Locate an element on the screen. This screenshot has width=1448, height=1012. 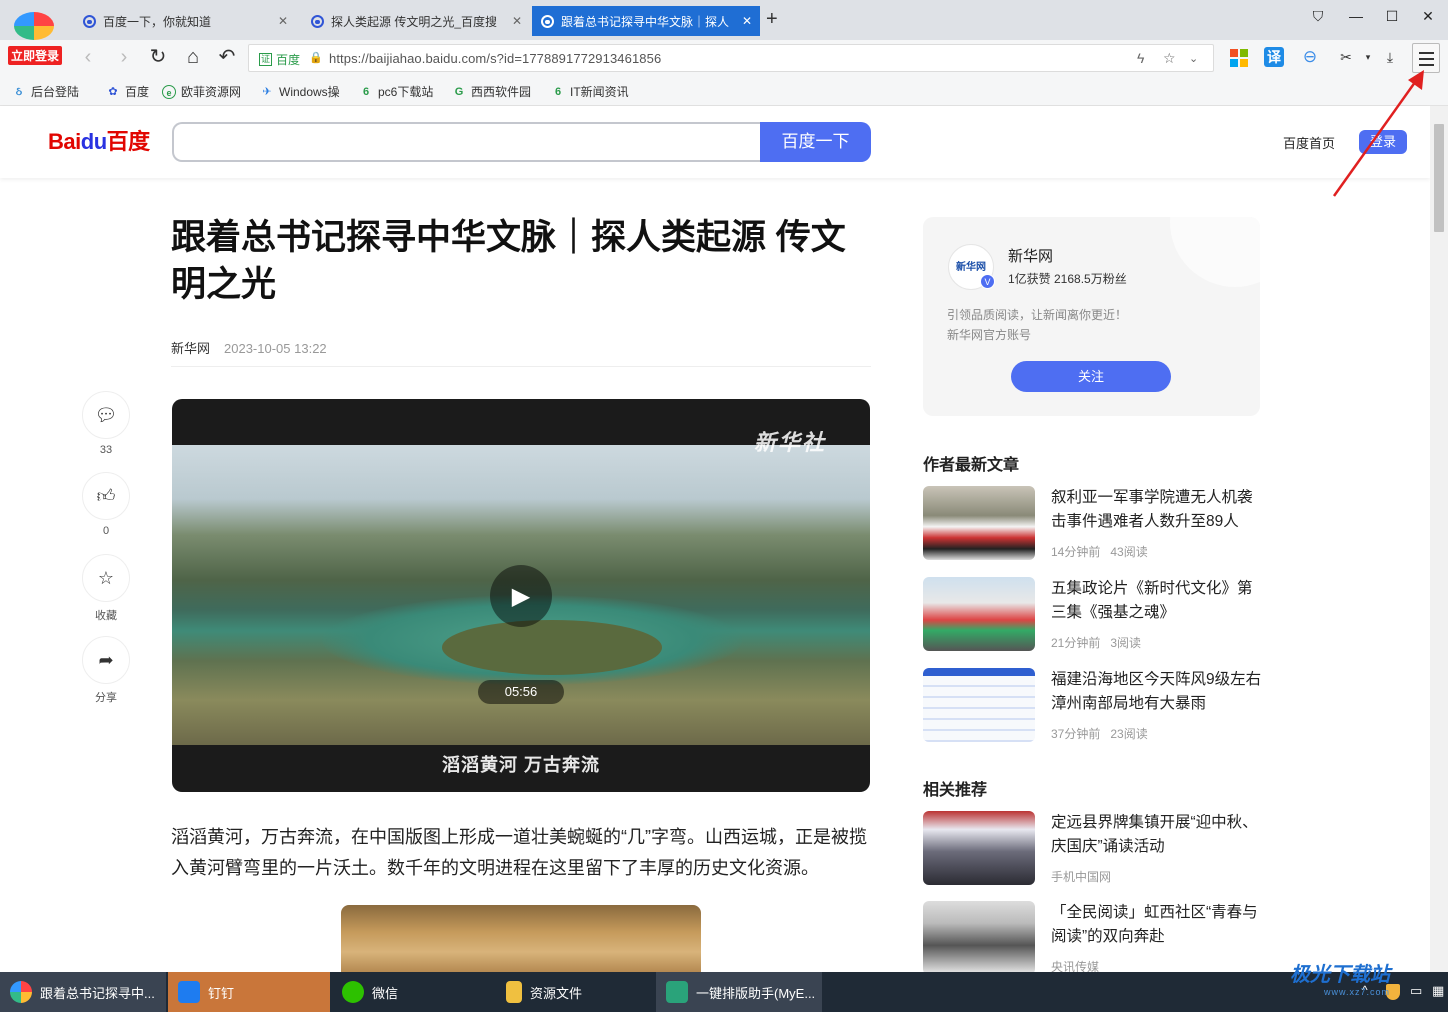
article-title: 跟着总书记探寻中华文脉｜探人类起源 传文明之光 is located at coordinates (508, 261).